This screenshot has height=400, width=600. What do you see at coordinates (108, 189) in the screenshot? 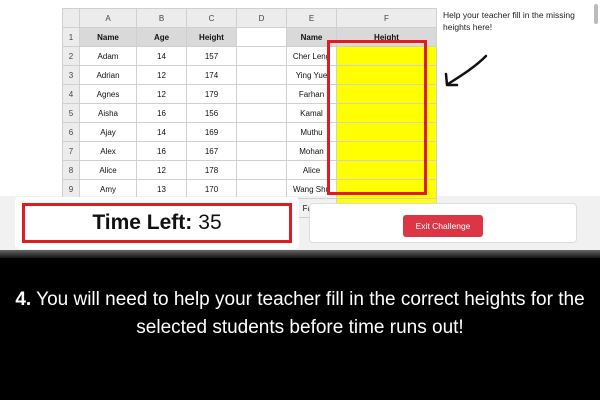
I see `cell: Amy` at bounding box center [108, 189].